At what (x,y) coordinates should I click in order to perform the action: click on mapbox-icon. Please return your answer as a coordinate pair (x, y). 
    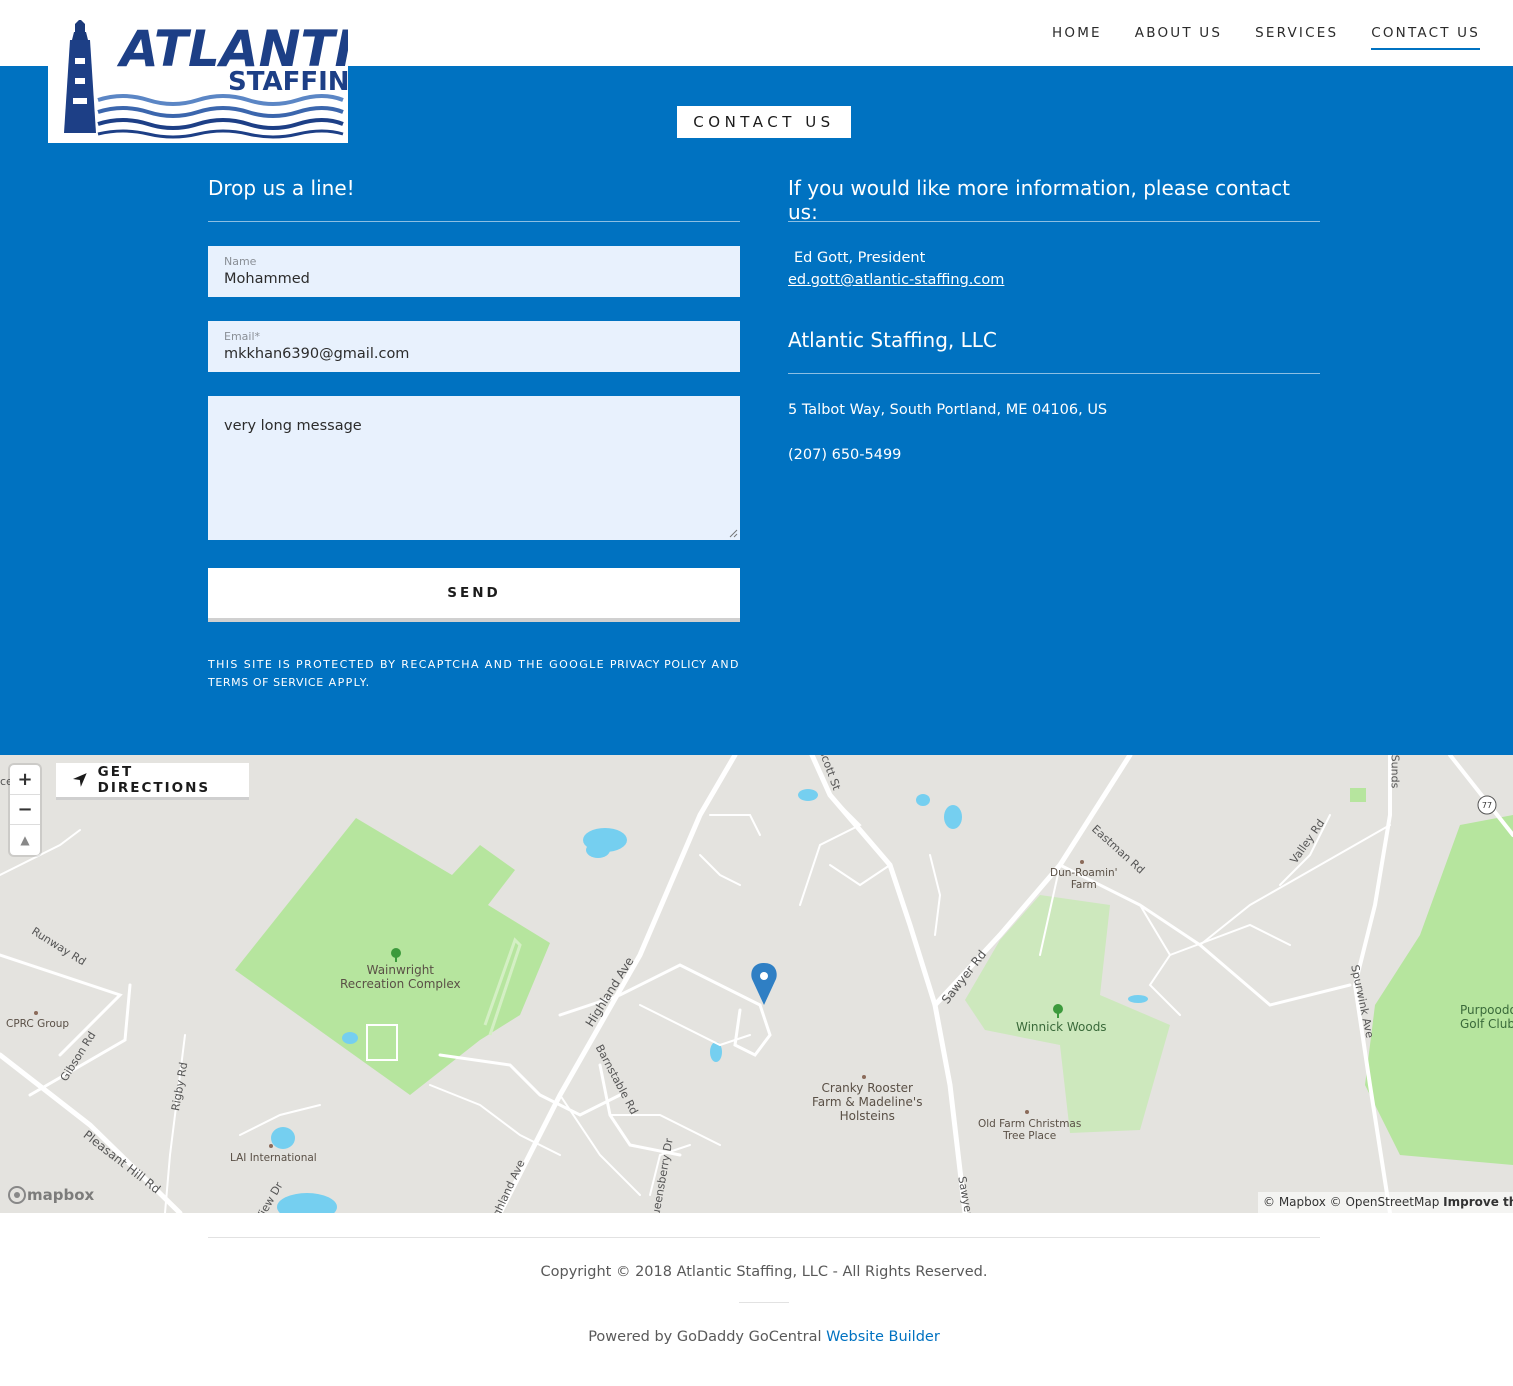
    Looking at the image, I should click on (17, 1195).